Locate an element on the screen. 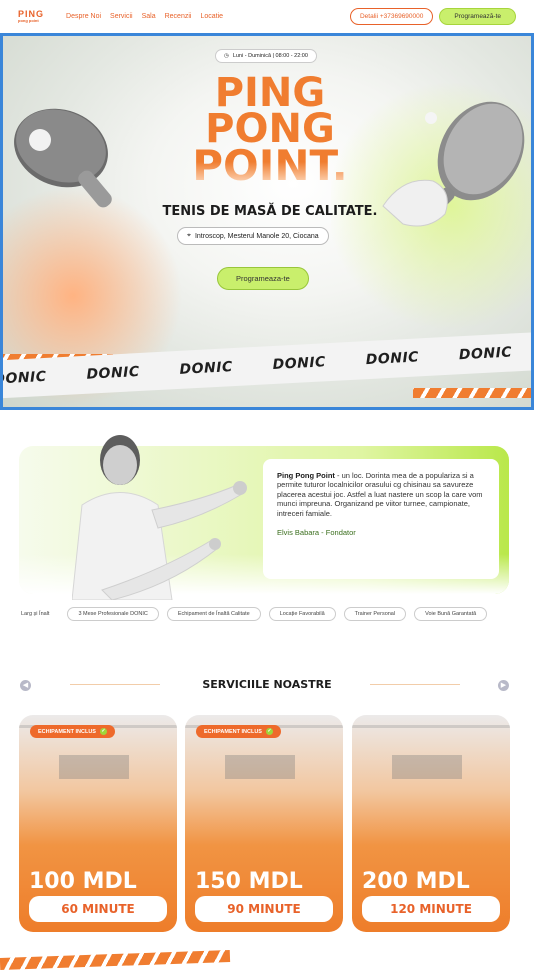 Image resolution: width=534 pixels, height=970 pixels. left-paddle-image is located at coordinates (63, 158).